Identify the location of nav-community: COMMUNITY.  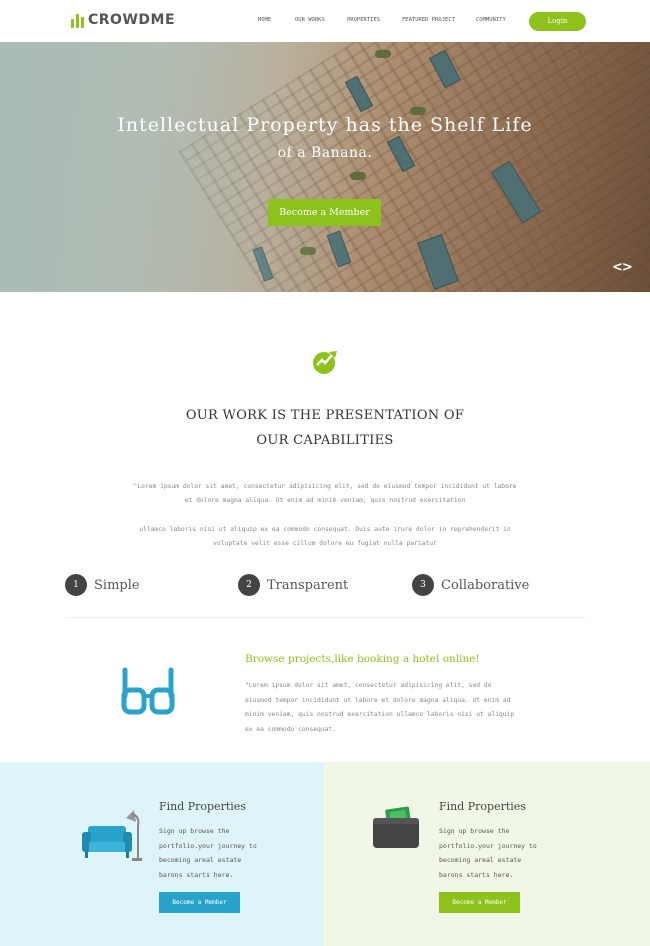
(491, 20).